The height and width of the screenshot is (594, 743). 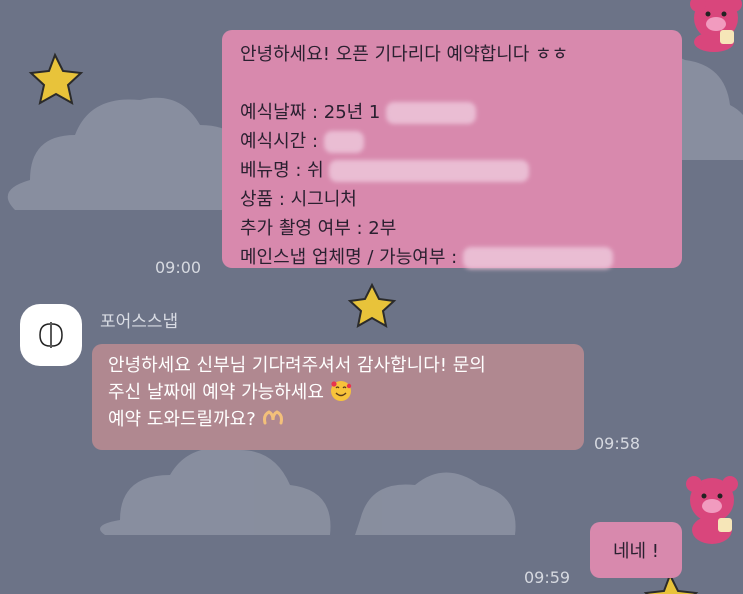 I want to click on heart-hands-icon, so click(x=272, y=417).